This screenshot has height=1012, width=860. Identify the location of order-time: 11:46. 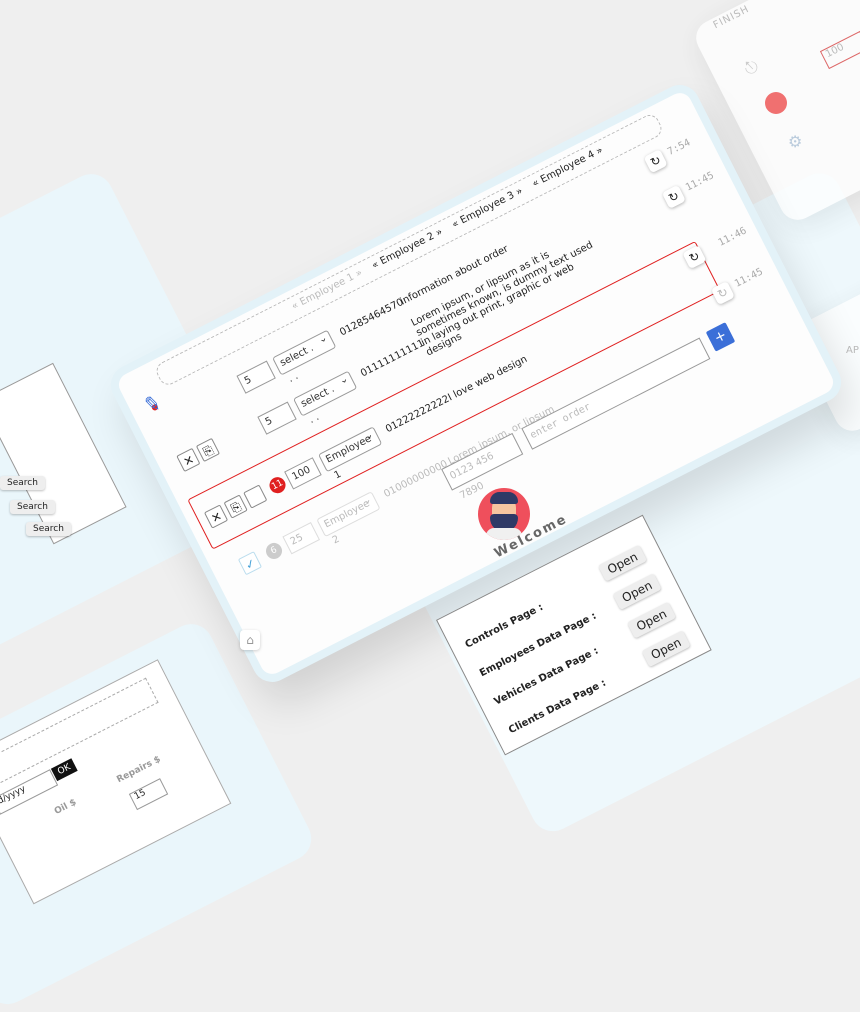
(732, 237).